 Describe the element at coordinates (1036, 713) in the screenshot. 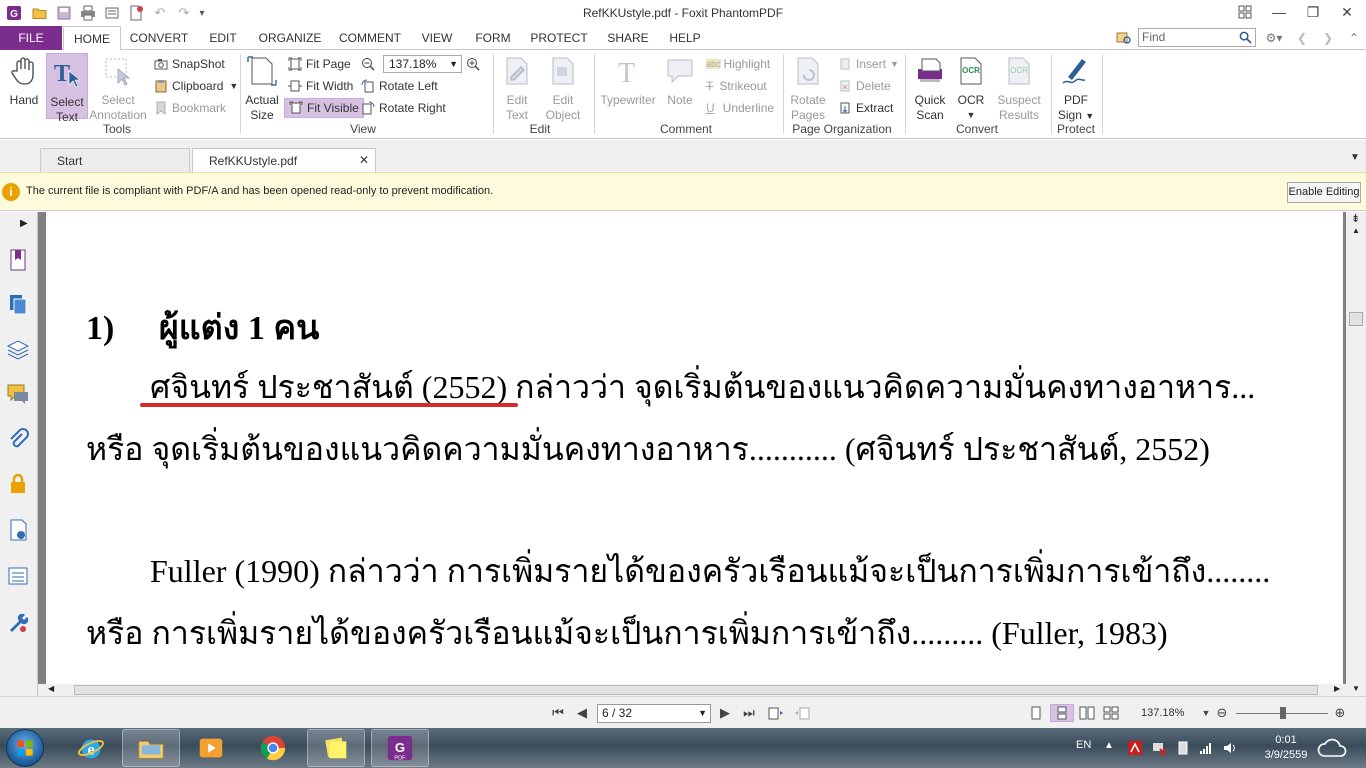

I see `single-page-view-icon` at that location.